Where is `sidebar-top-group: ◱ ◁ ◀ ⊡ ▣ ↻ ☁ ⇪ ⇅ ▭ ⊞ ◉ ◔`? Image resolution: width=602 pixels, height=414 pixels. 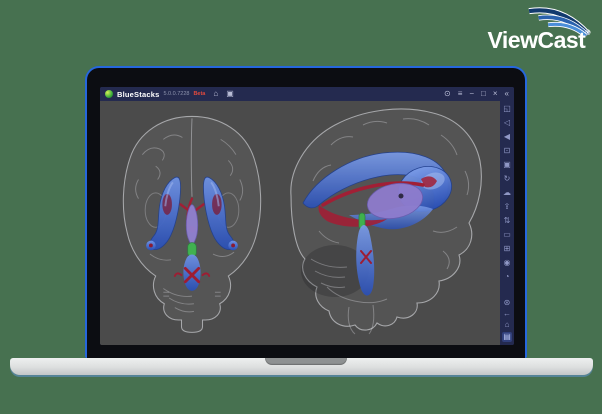 sidebar-top-group: ◱ ◁ ◀ ⊡ ▣ ↻ ☁ ⇪ ⇅ ▭ ⊞ ◉ ◔ is located at coordinates (507, 193).